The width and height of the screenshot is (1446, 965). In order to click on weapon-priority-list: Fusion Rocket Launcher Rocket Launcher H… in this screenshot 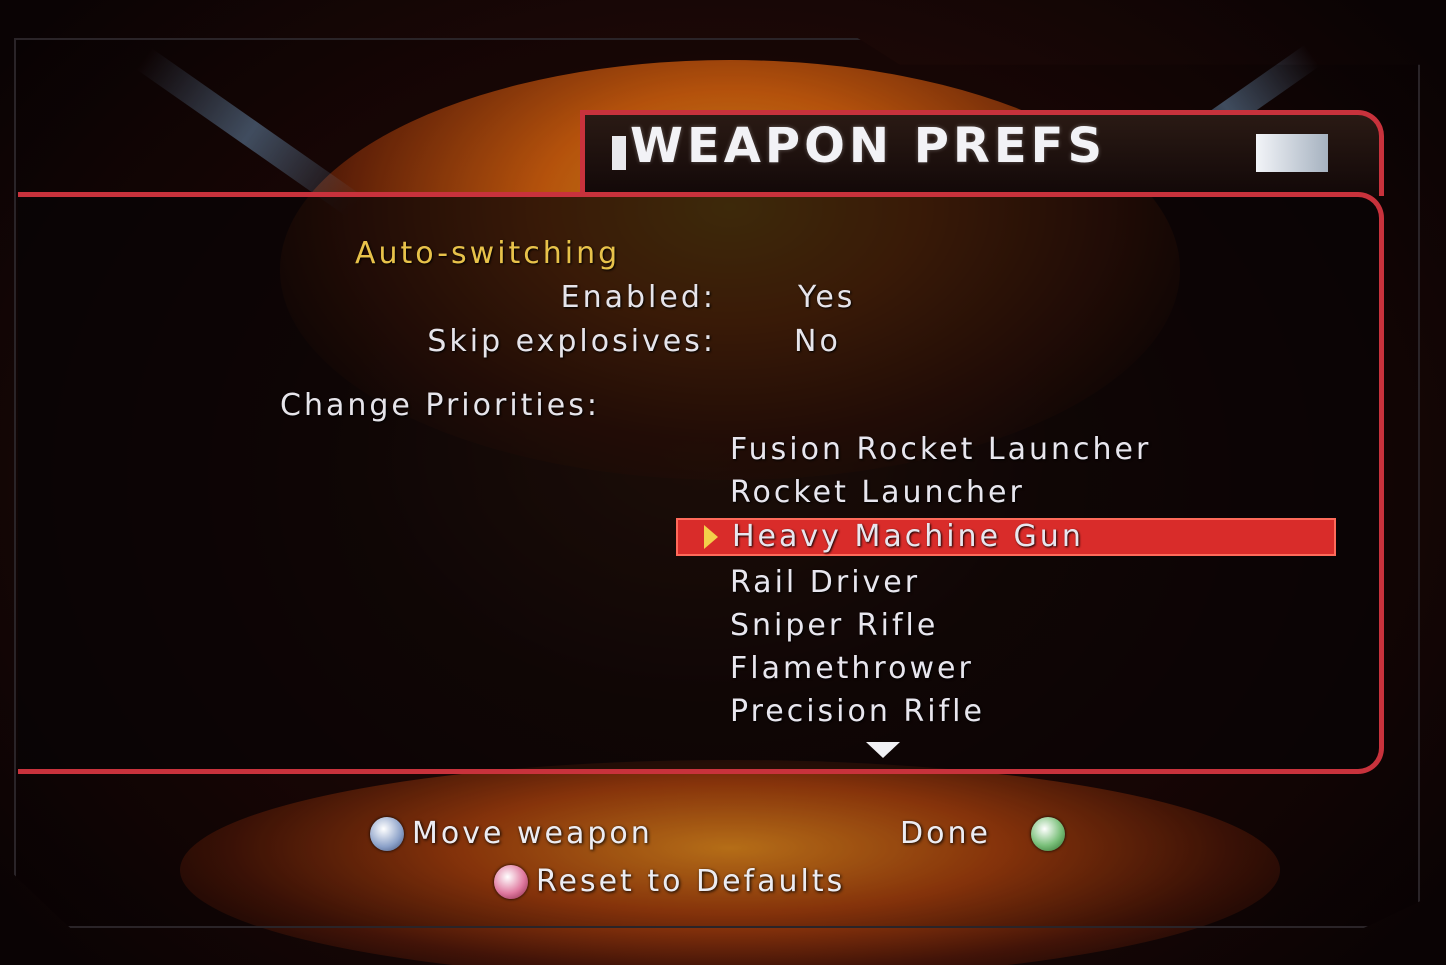, I will do `click(1006, 580)`.